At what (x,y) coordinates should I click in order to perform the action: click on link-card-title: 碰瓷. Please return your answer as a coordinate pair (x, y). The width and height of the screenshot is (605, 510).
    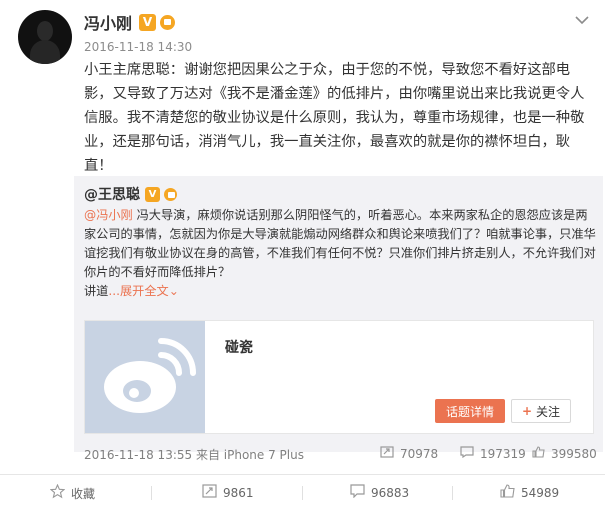
    Looking at the image, I should click on (239, 347).